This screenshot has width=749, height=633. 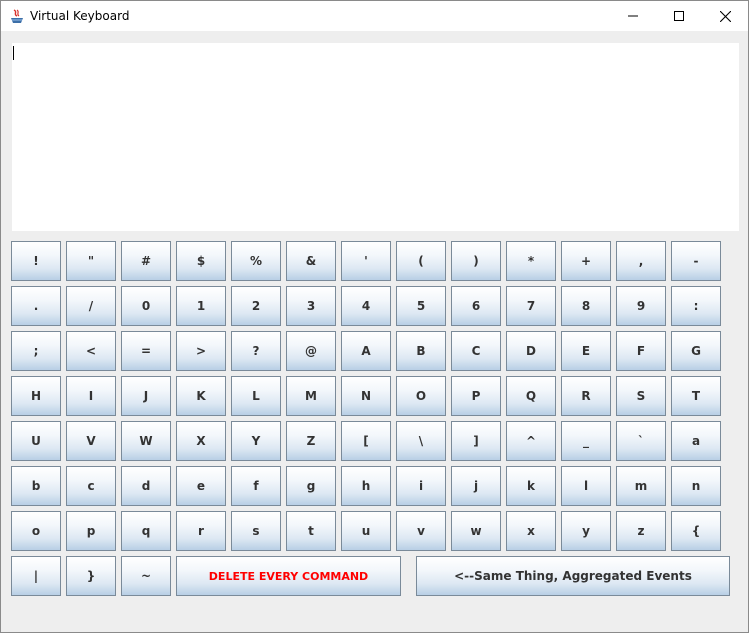 I want to click on key-button: \, so click(x=421, y=441).